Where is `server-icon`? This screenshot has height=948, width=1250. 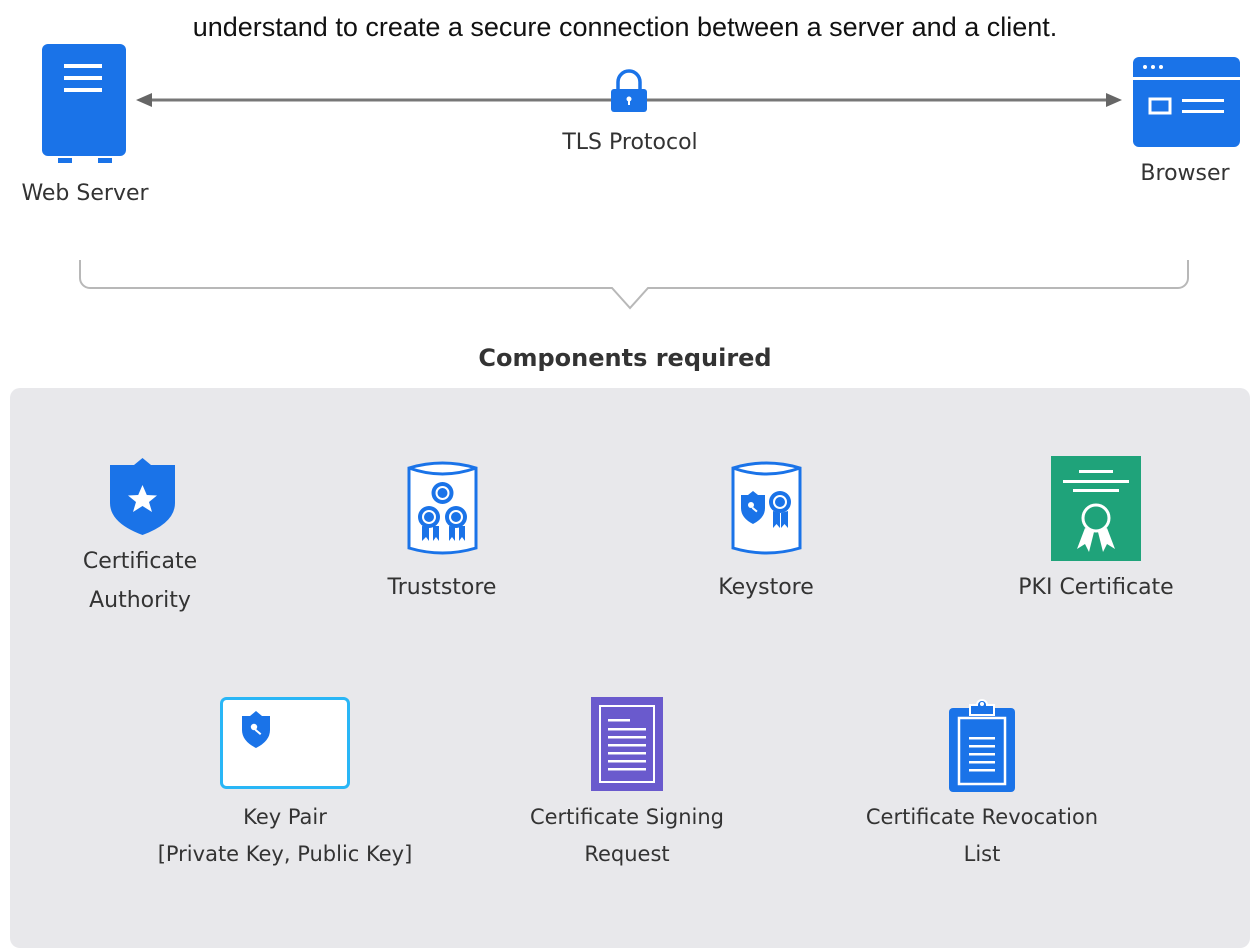
server-icon is located at coordinates (84, 103).